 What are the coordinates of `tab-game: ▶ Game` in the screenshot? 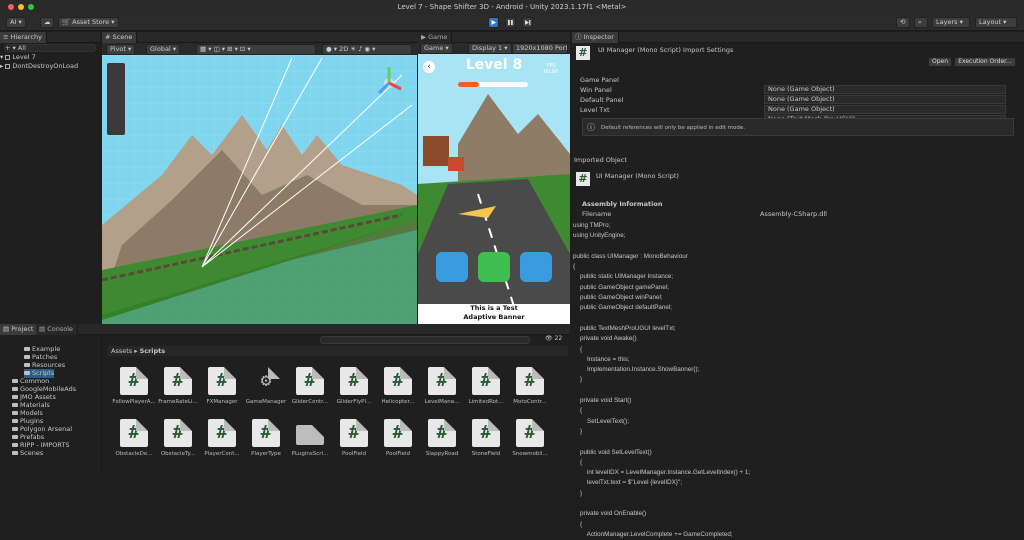 It's located at (435, 37).